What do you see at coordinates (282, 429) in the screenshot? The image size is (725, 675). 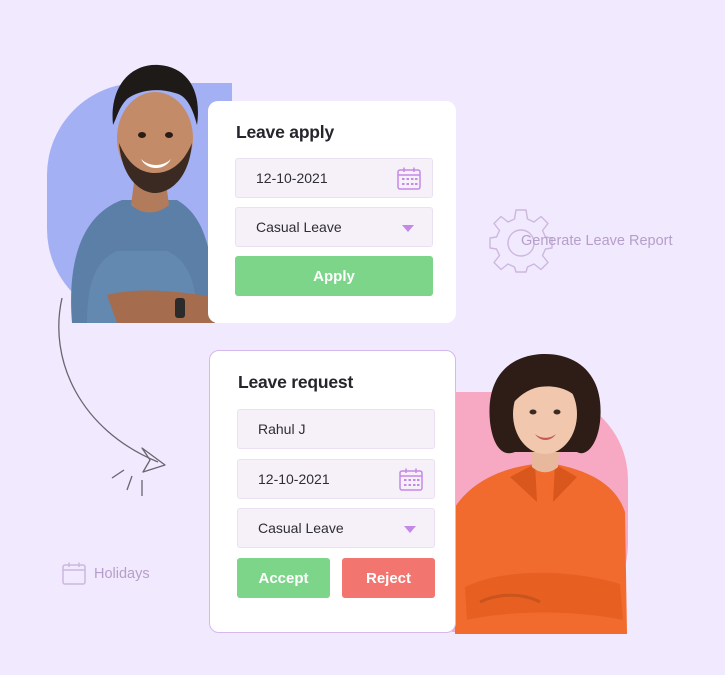 I see `employee-name-value: Rahul J` at bounding box center [282, 429].